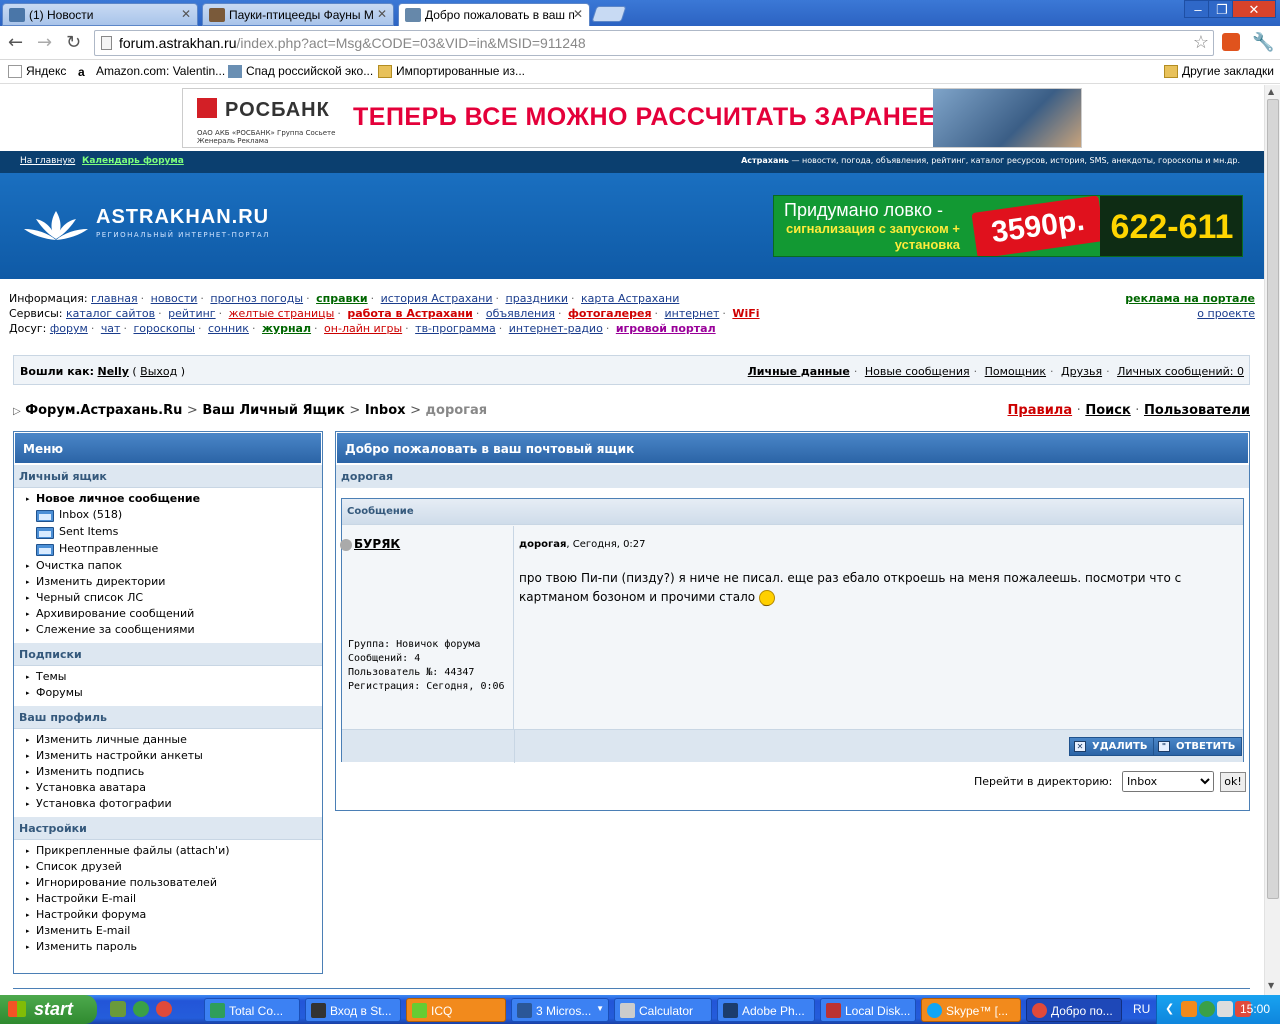 Image resolution: width=1280 pixels, height=1024 pixels. What do you see at coordinates (666, 328) in the screenshot?
I see `link-game-portal: игровой портал` at bounding box center [666, 328].